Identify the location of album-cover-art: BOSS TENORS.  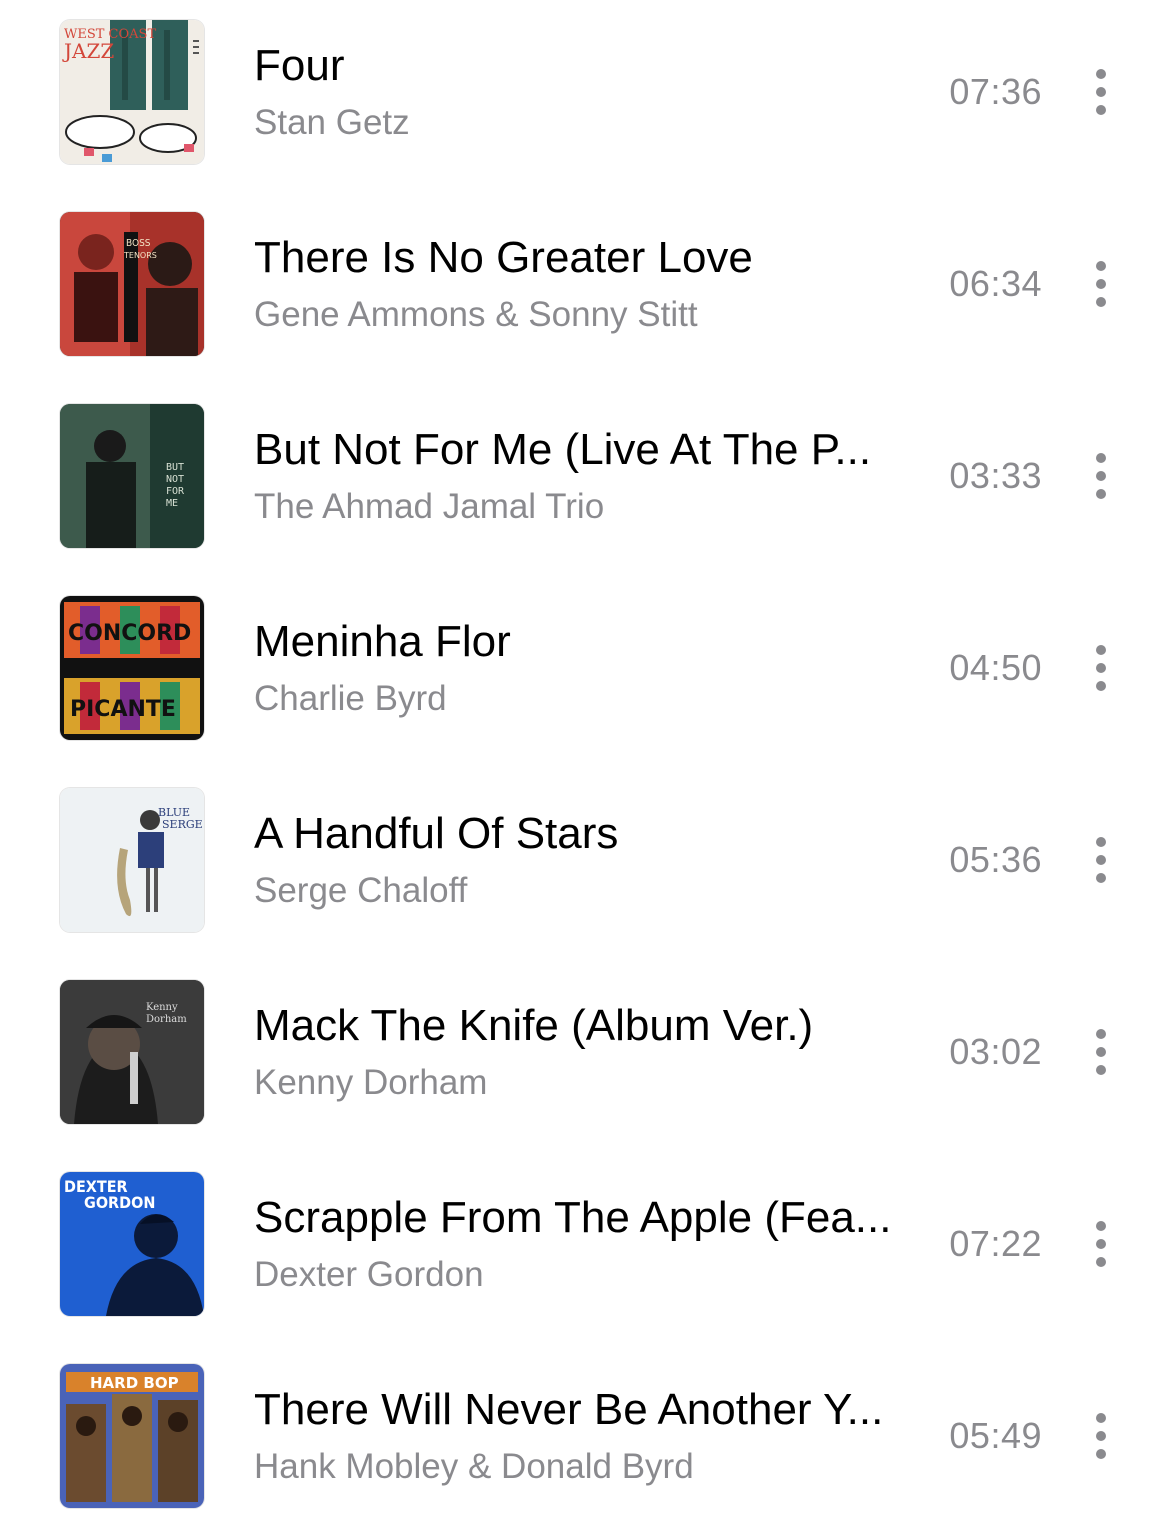
(132, 284).